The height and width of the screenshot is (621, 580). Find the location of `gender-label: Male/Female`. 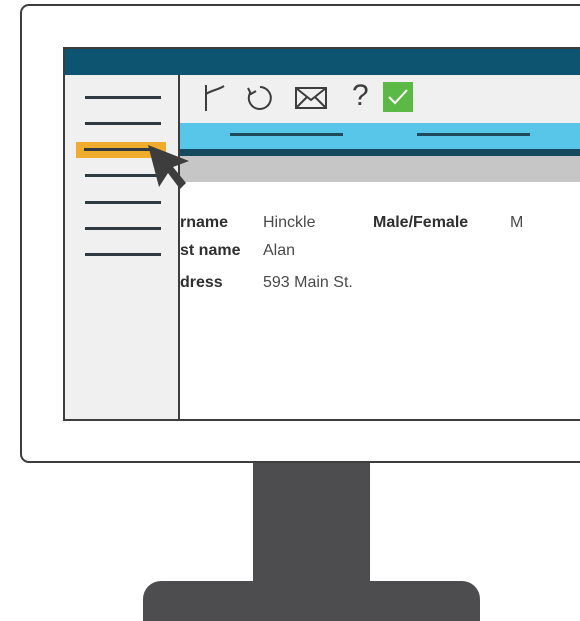

gender-label: Male/Female is located at coordinates (421, 222).